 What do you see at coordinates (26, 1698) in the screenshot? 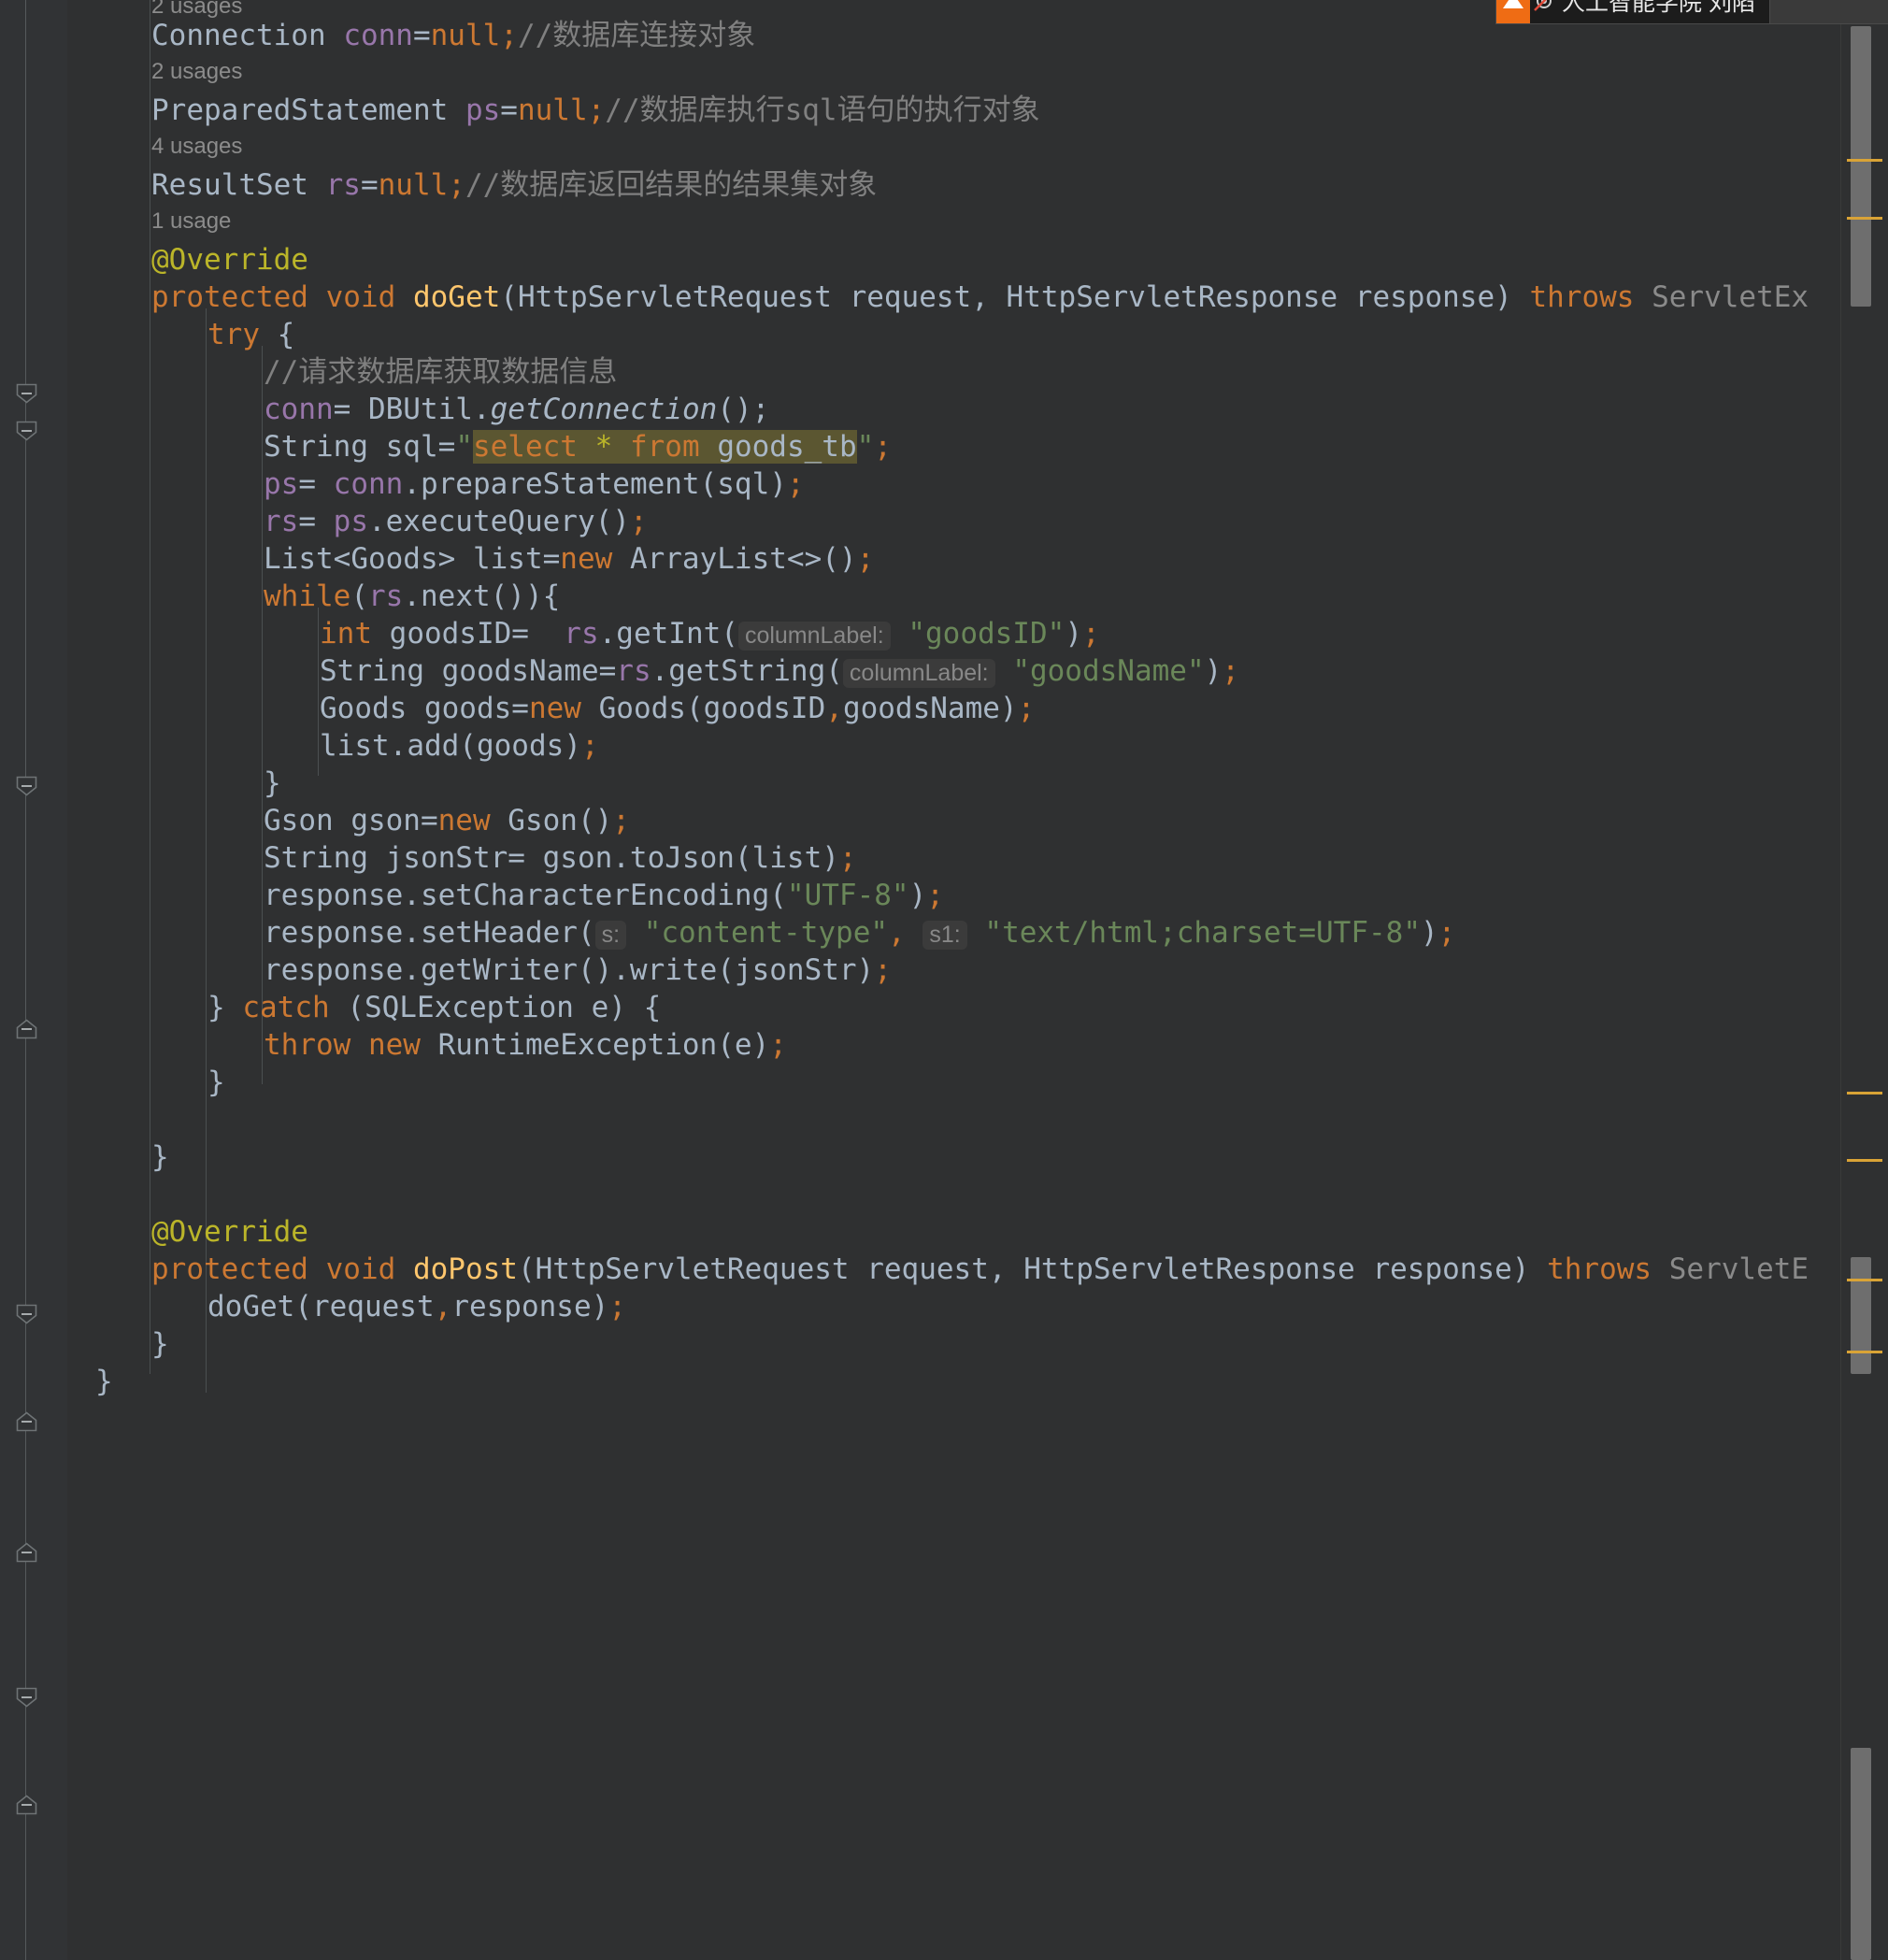
I see `fold-collapse-dopost-method` at bounding box center [26, 1698].